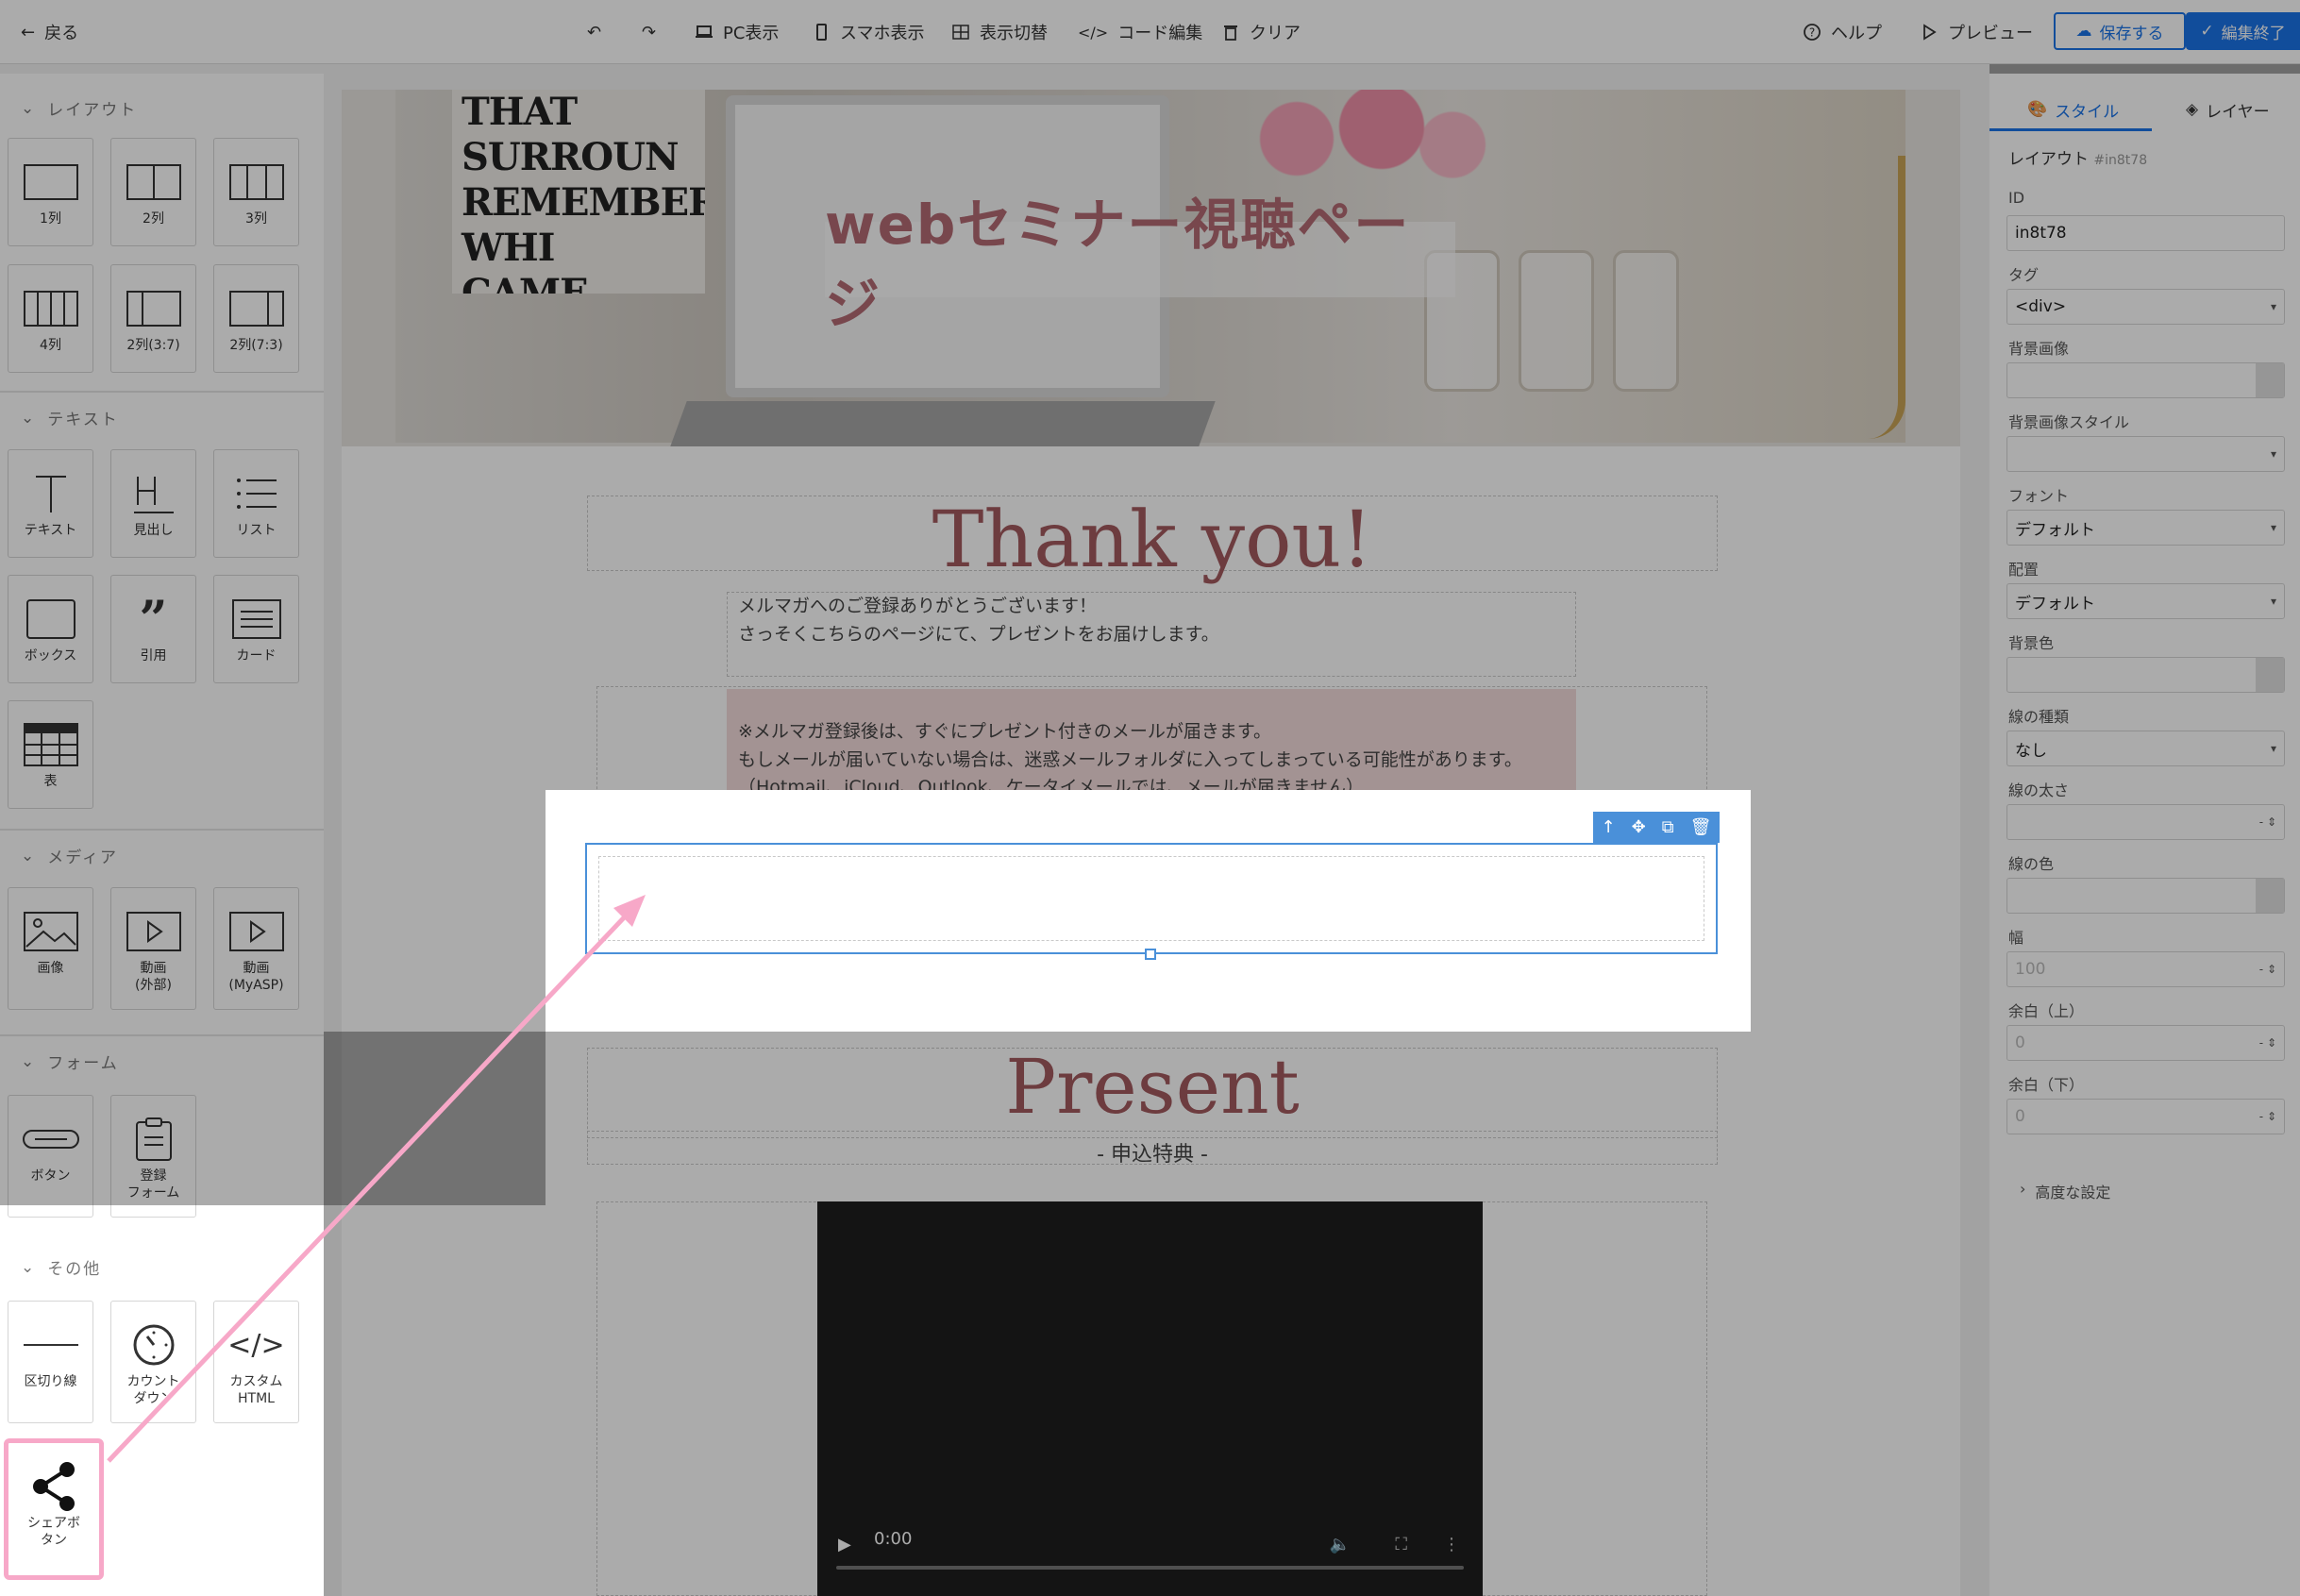 This screenshot has width=2300, height=1596. What do you see at coordinates (1609, 827) in the screenshot?
I see `arrow-up-icon: ↑` at bounding box center [1609, 827].